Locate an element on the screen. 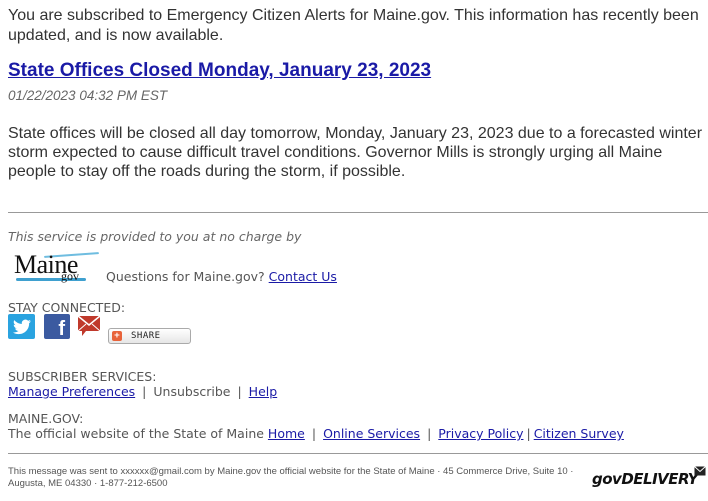 The width and height of the screenshot is (708, 501). citizen-survey-link: Citizen Survey is located at coordinates (579, 433).